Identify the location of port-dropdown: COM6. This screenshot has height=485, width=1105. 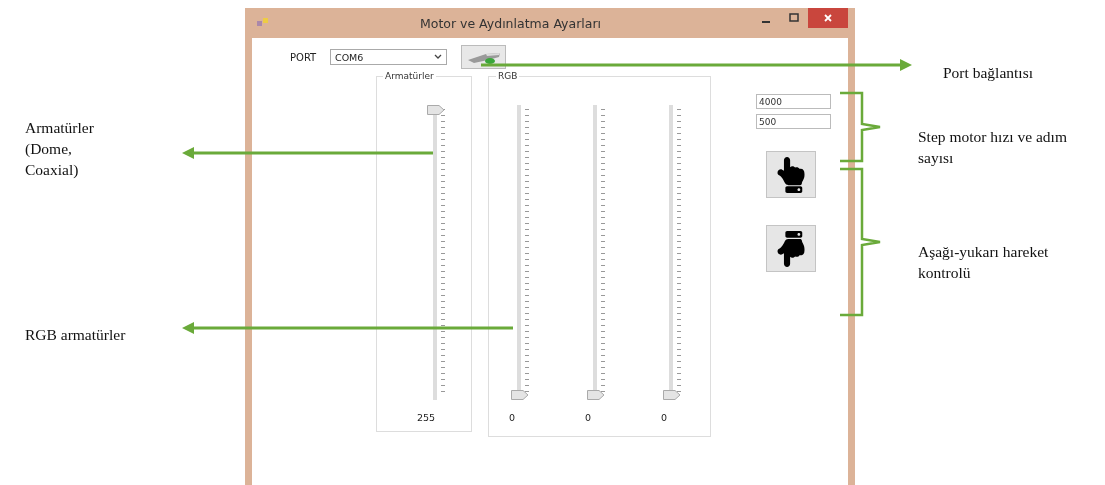
(388, 57).